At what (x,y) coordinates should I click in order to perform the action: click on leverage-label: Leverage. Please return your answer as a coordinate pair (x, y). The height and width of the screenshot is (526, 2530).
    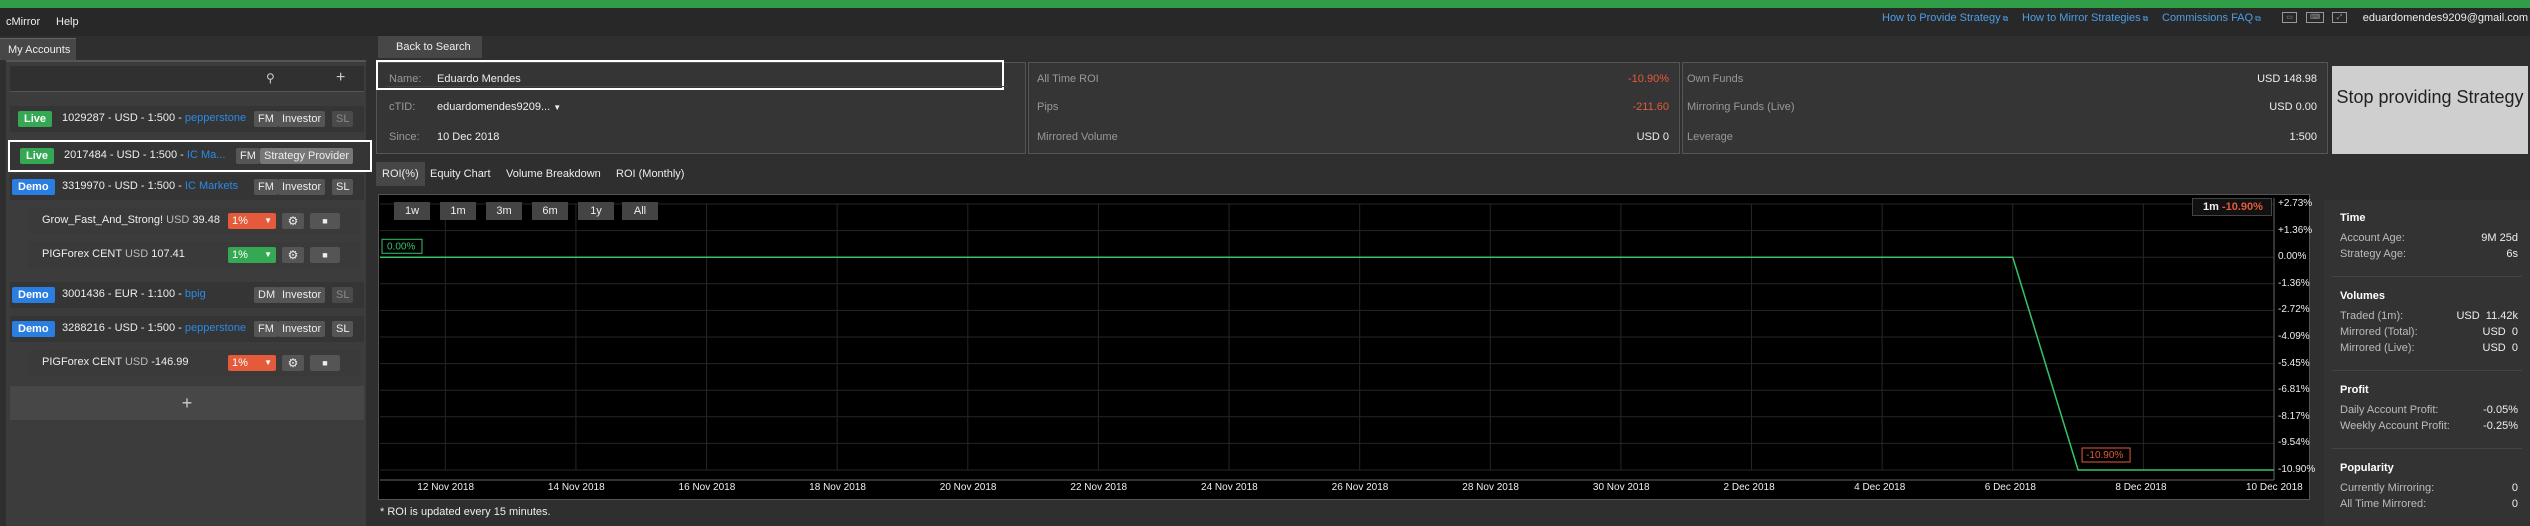
    Looking at the image, I should click on (1710, 137).